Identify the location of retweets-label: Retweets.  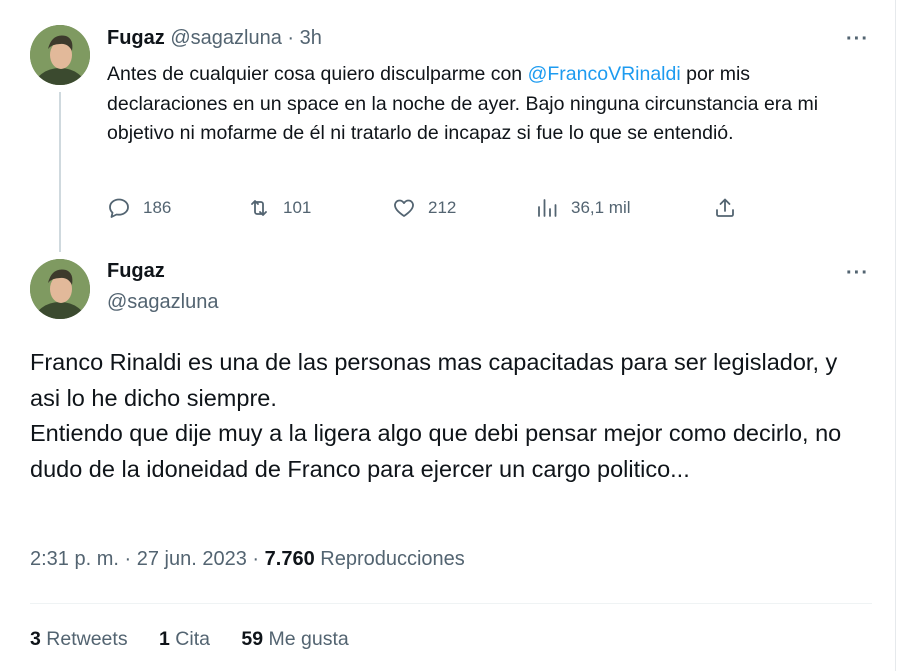
(87, 639).